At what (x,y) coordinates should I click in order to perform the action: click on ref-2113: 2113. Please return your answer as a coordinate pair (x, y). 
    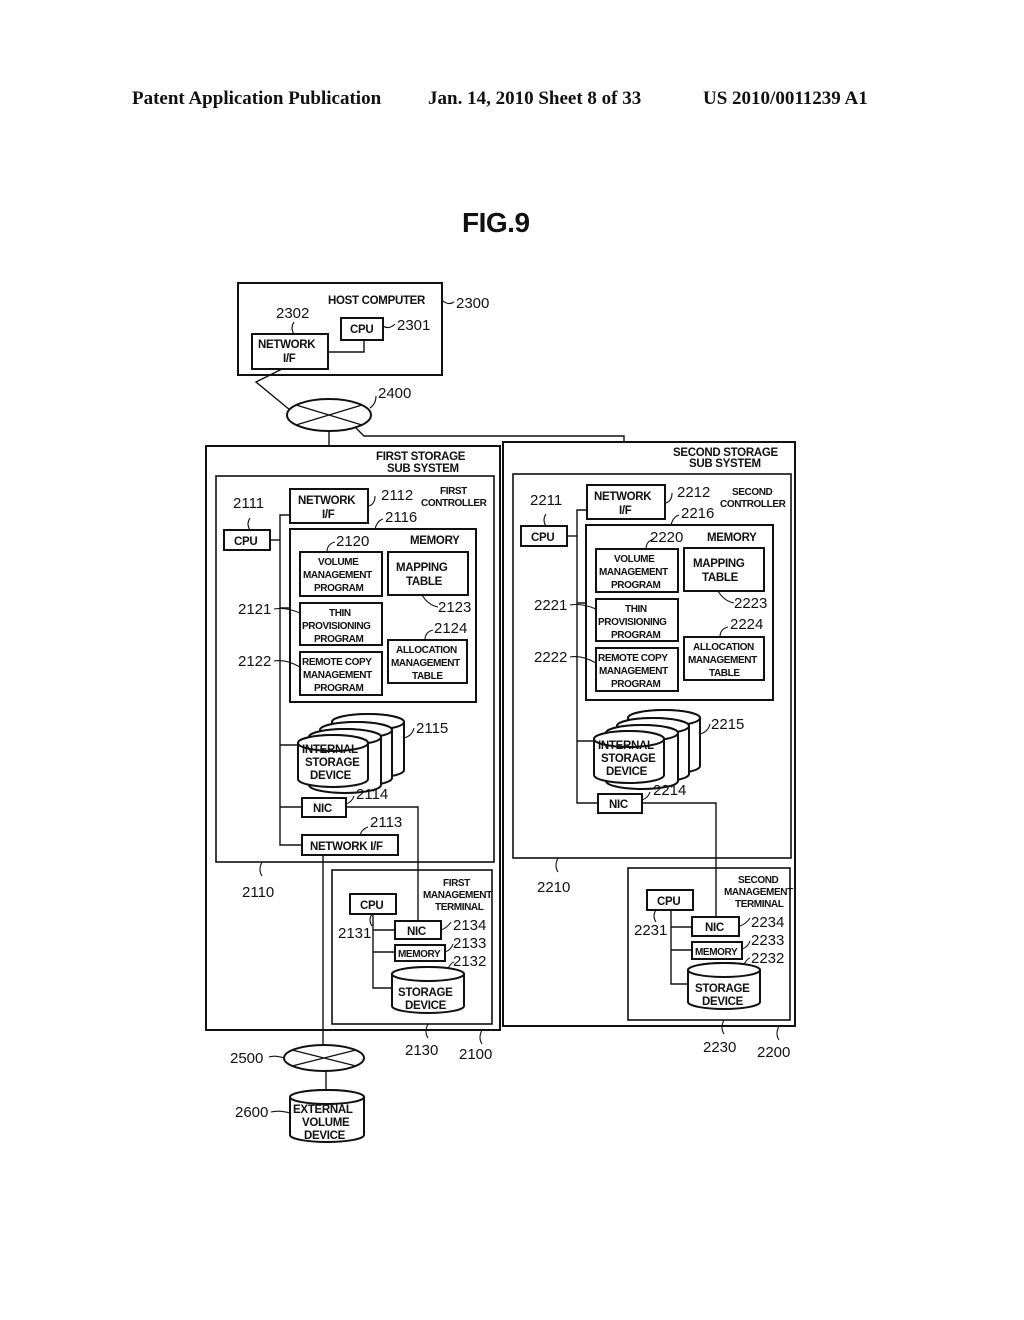
    Looking at the image, I should click on (386, 822).